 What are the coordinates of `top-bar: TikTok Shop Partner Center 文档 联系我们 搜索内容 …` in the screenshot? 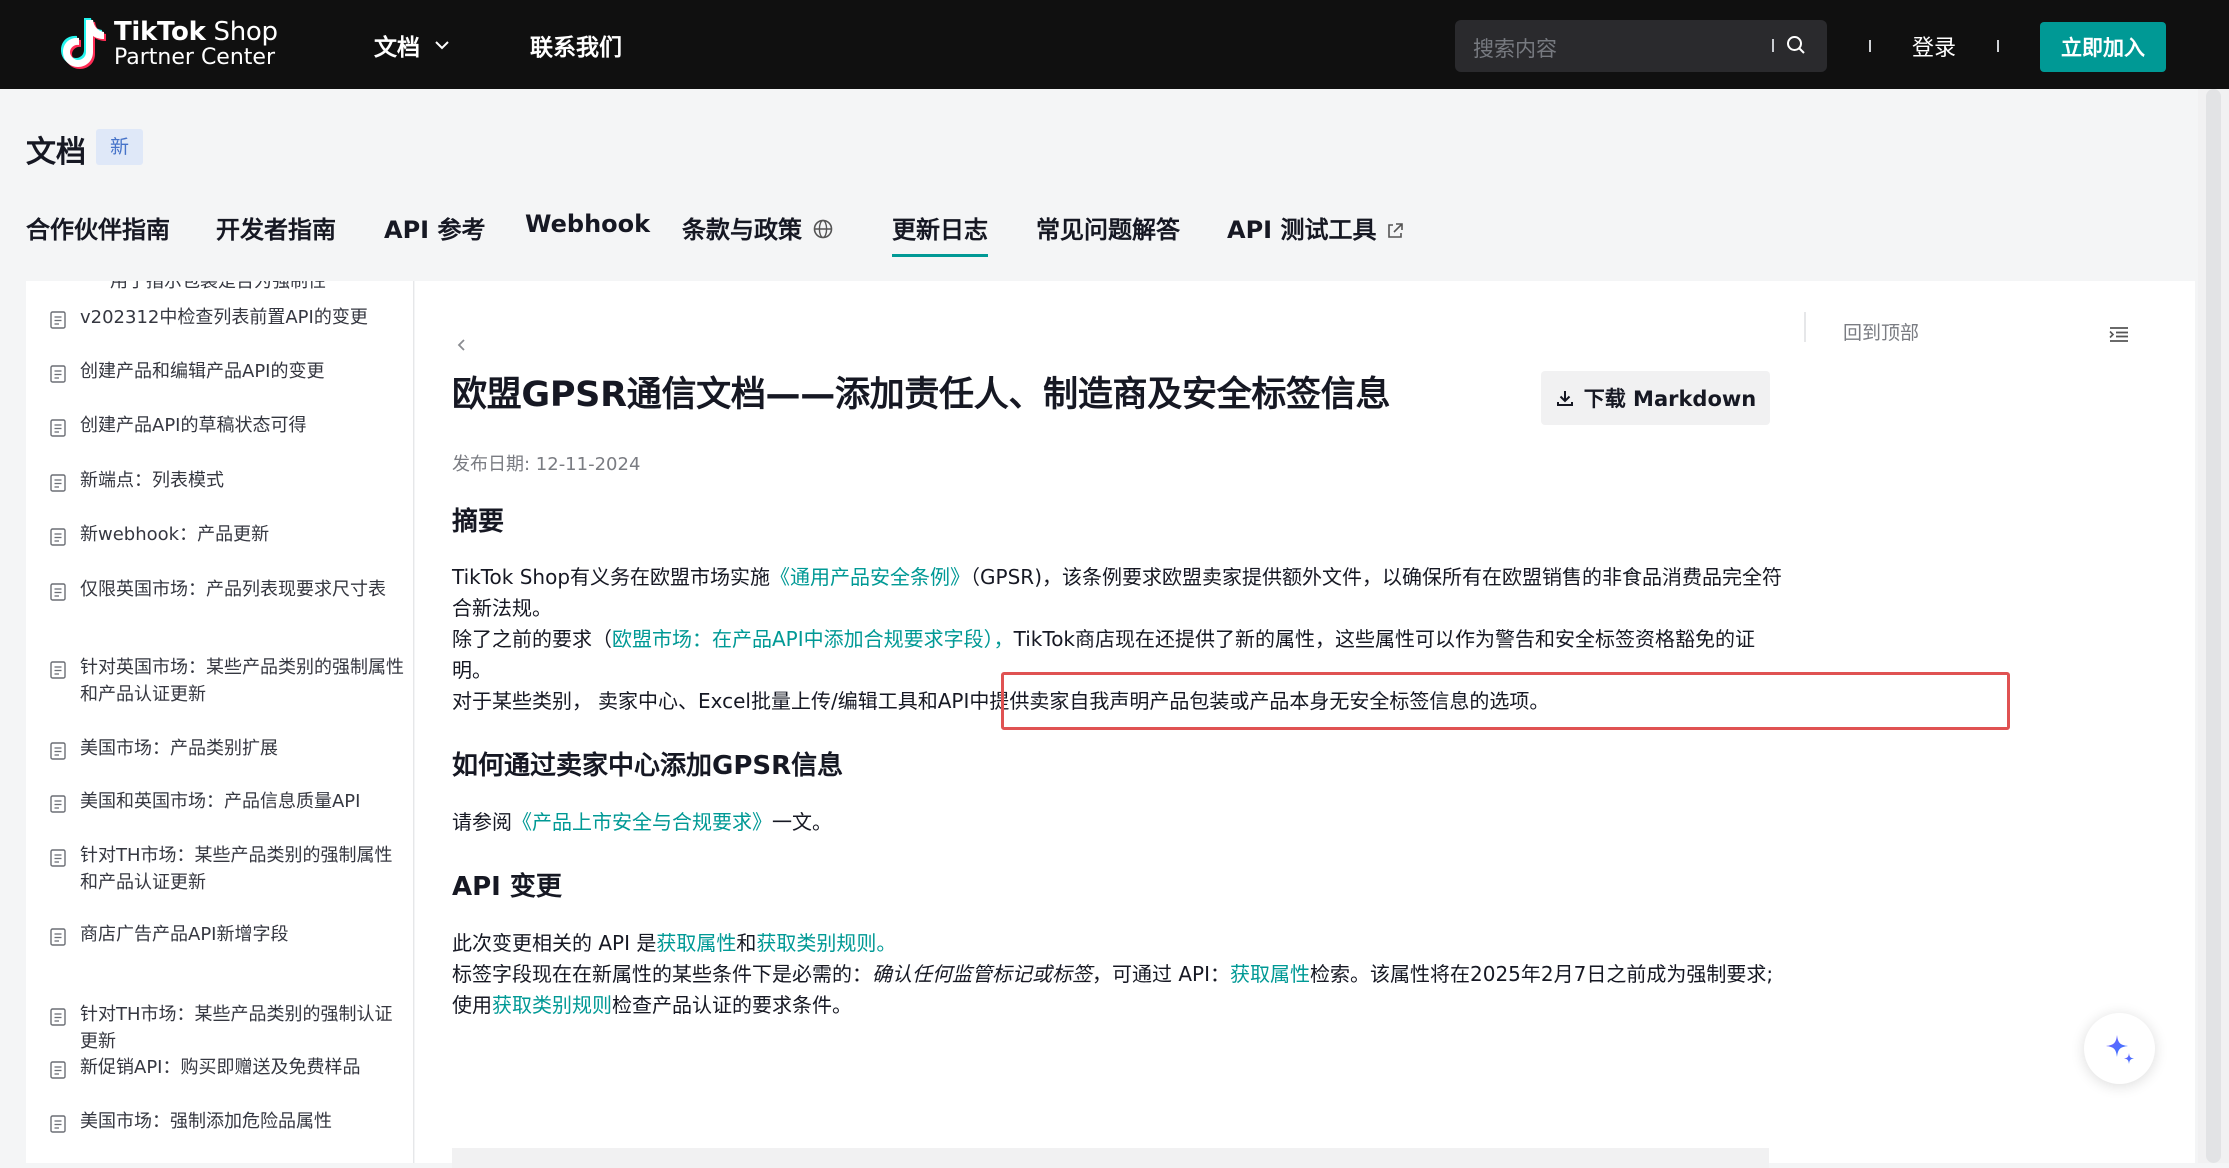 It's located at (1114, 44).